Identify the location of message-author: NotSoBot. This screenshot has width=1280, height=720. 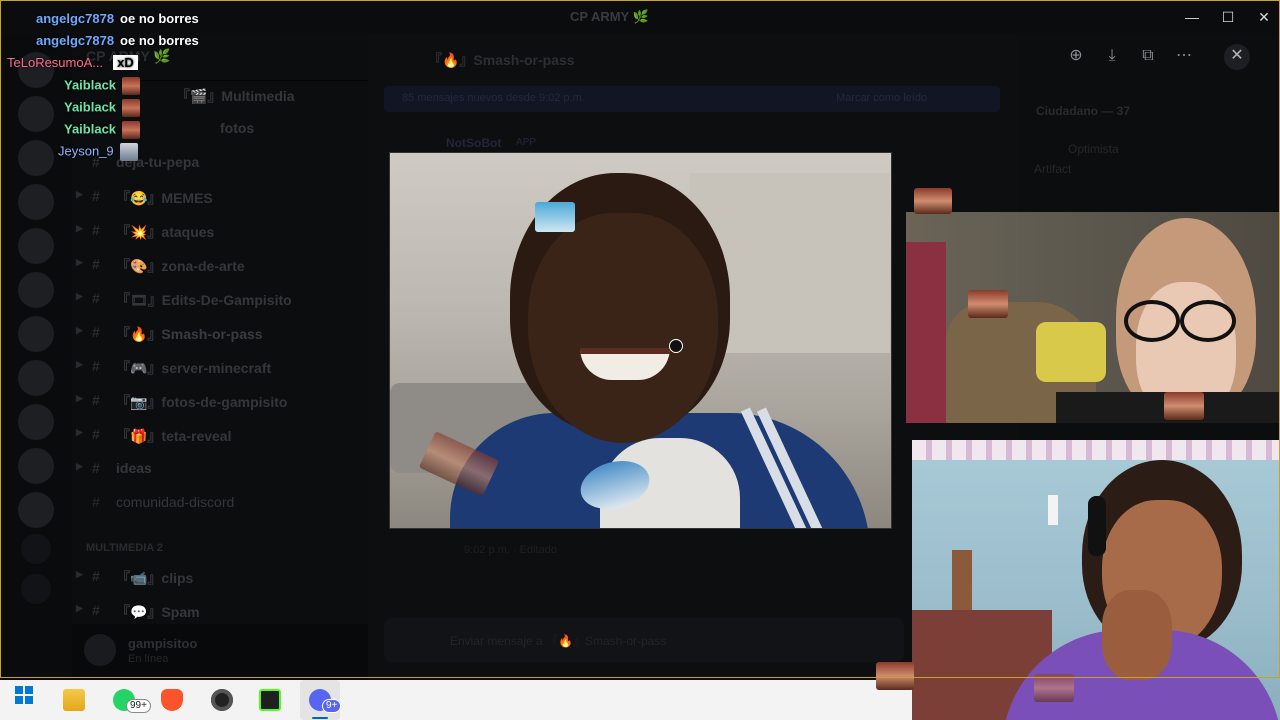
(473, 143).